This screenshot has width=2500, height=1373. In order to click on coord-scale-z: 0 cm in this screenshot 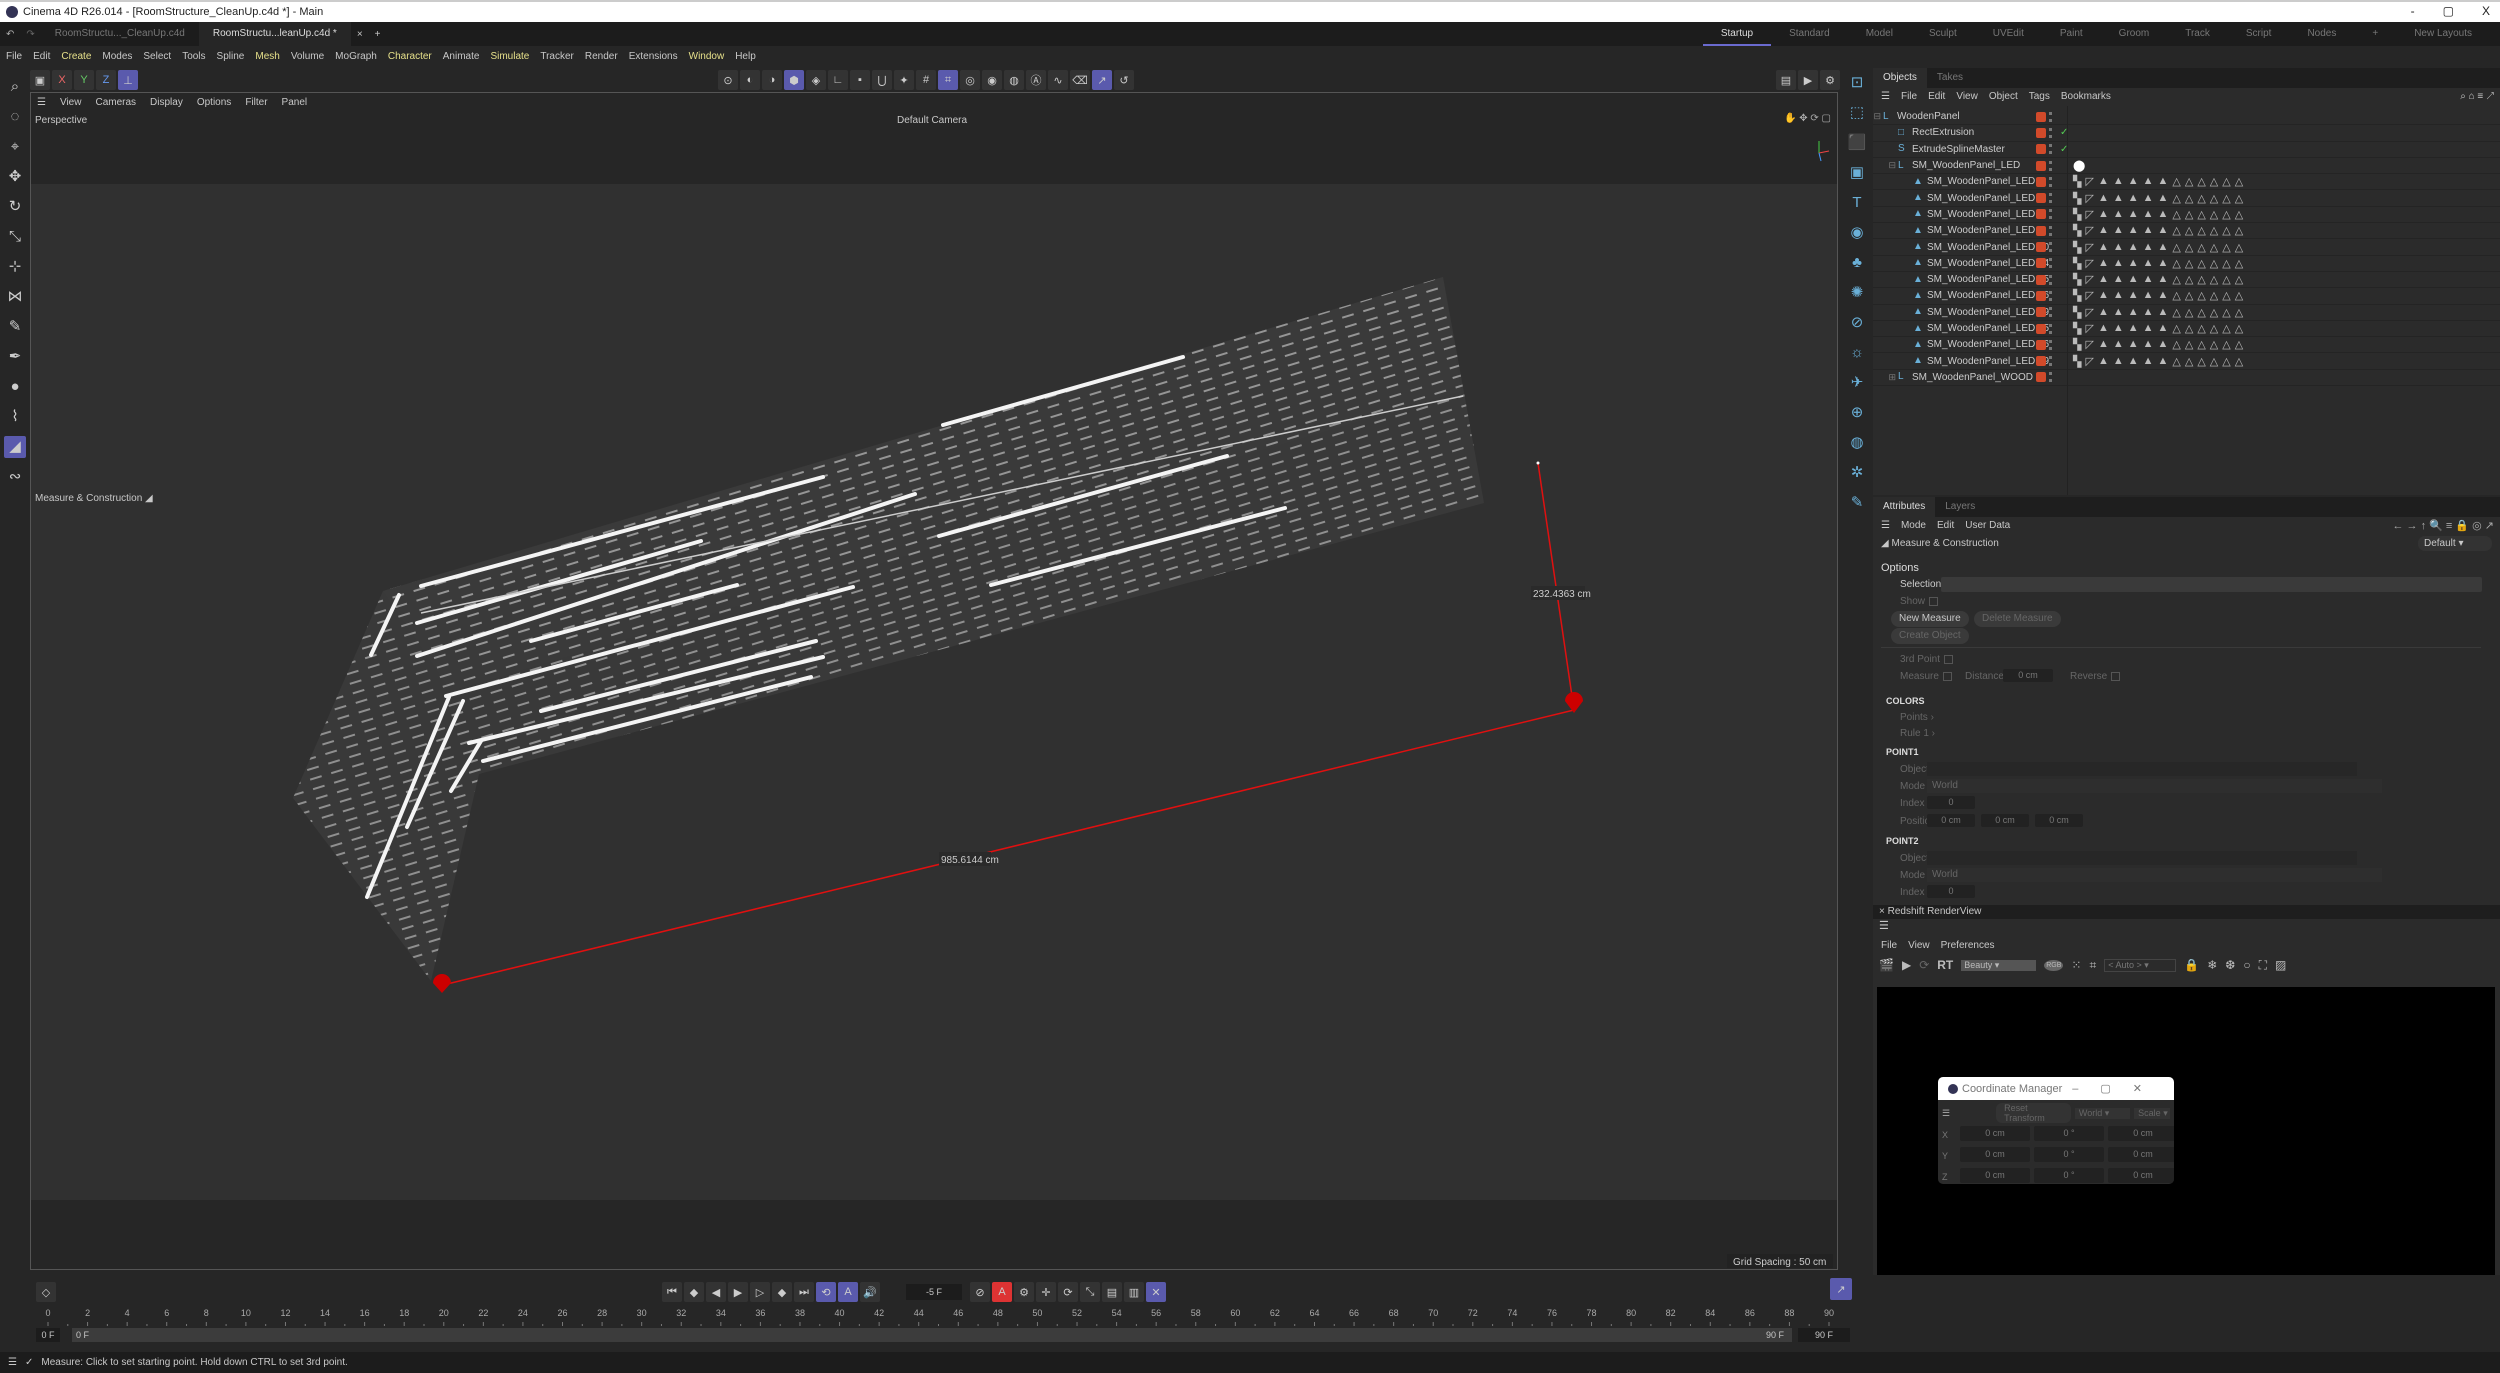, I will do `click(2141, 1175)`.